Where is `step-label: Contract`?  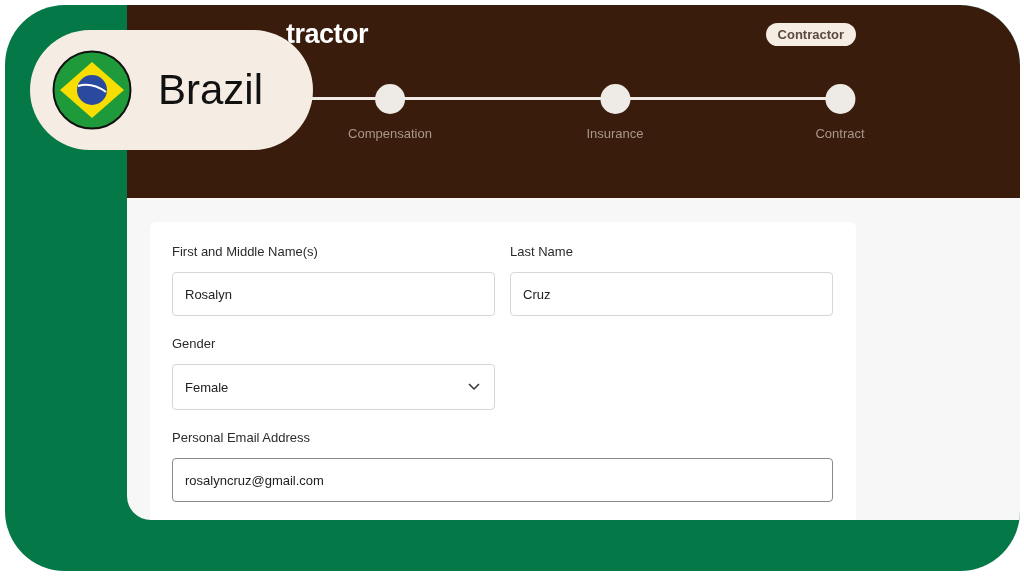
step-label: Contract is located at coordinates (840, 133).